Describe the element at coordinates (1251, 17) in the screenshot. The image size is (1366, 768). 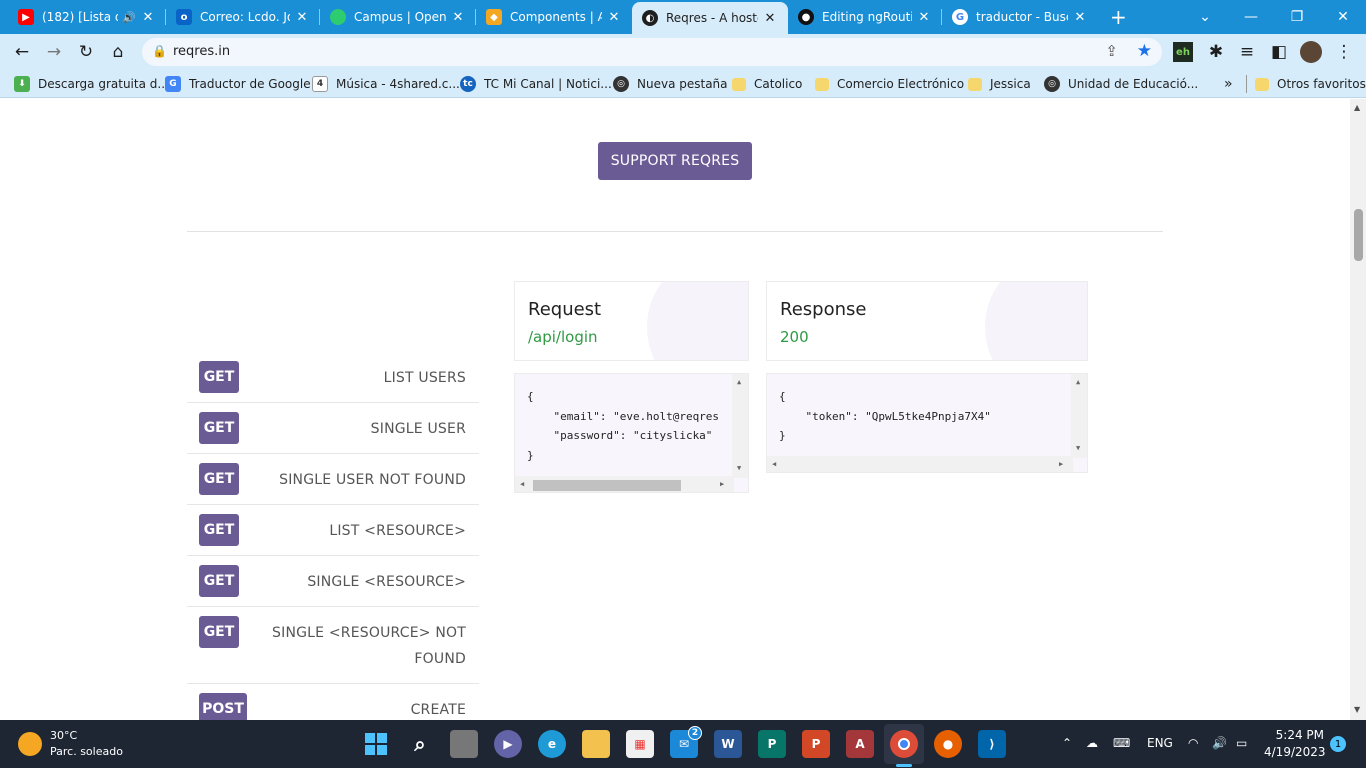
I see `minimize-button: —` at that location.